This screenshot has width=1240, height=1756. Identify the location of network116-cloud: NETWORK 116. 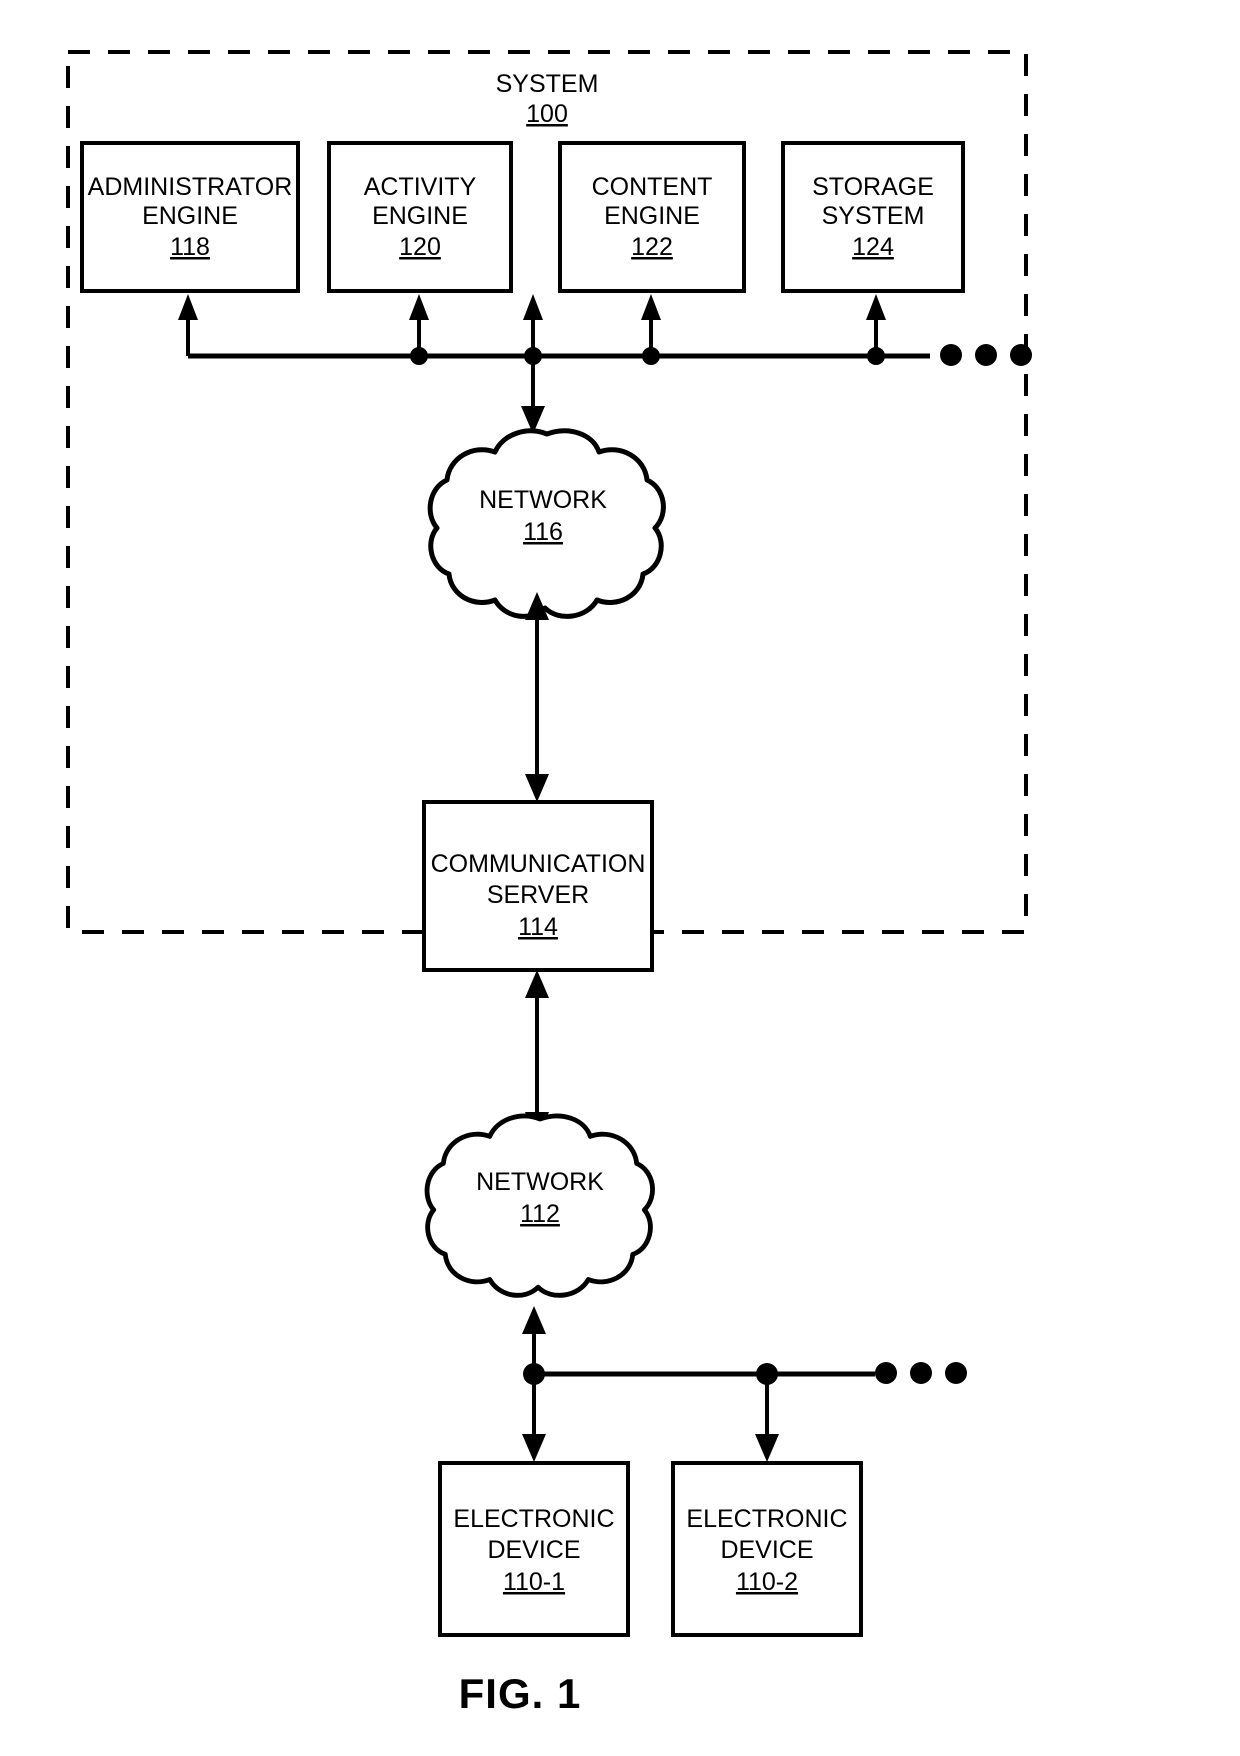
(546, 524).